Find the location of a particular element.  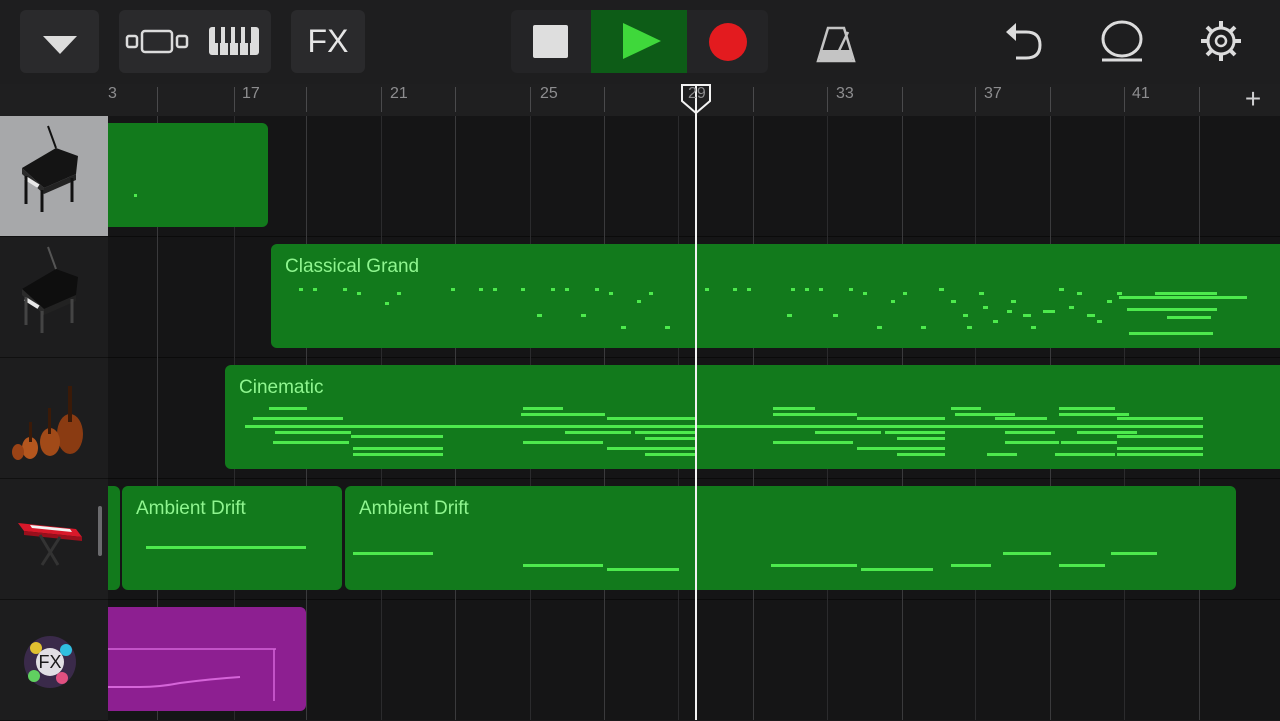

region-classical-grand: Classical Grand is located at coordinates (775, 296).